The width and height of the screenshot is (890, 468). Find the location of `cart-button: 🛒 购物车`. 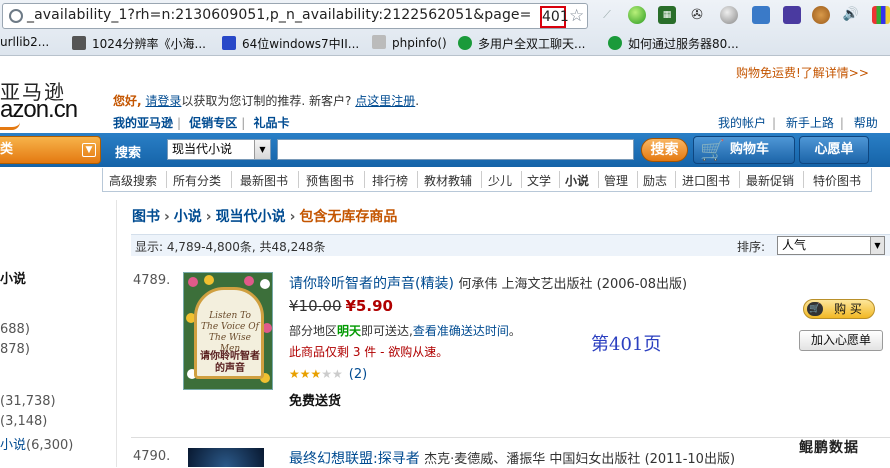

cart-button: 🛒 购物车 is located at coordinates (744, 150).